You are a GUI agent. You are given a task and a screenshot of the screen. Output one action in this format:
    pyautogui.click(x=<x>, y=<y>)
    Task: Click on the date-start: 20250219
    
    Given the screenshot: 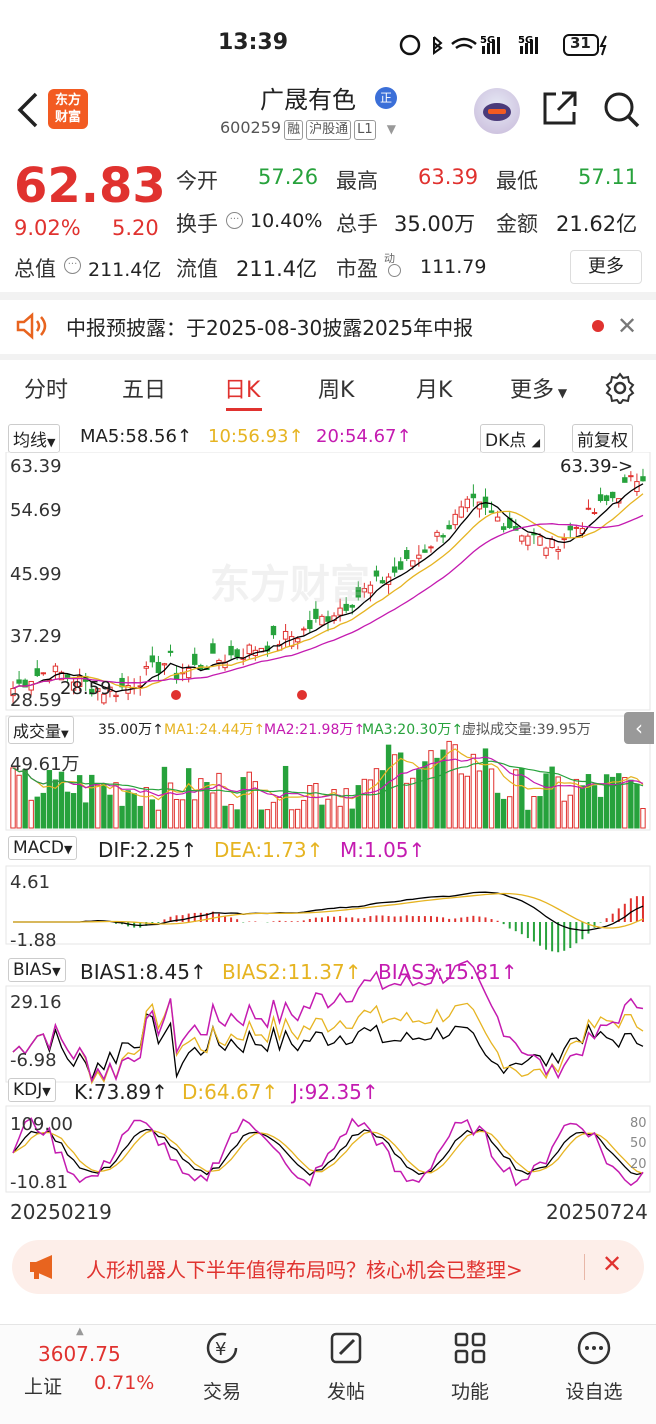 What is the action you would take?
    pyautogui.click(x=61, y=1212)
    